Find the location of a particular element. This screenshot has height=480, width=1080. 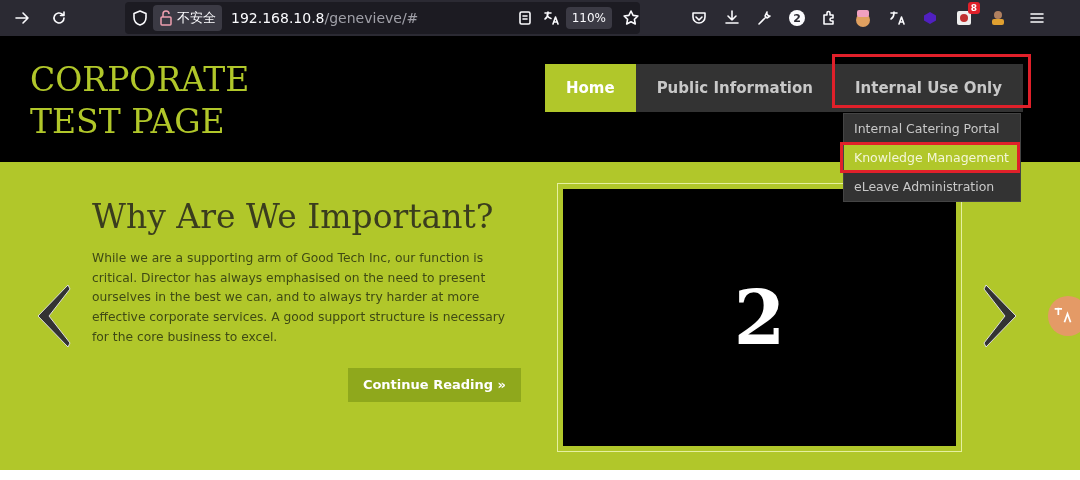

download-icon is located at coordinates (732, 18).